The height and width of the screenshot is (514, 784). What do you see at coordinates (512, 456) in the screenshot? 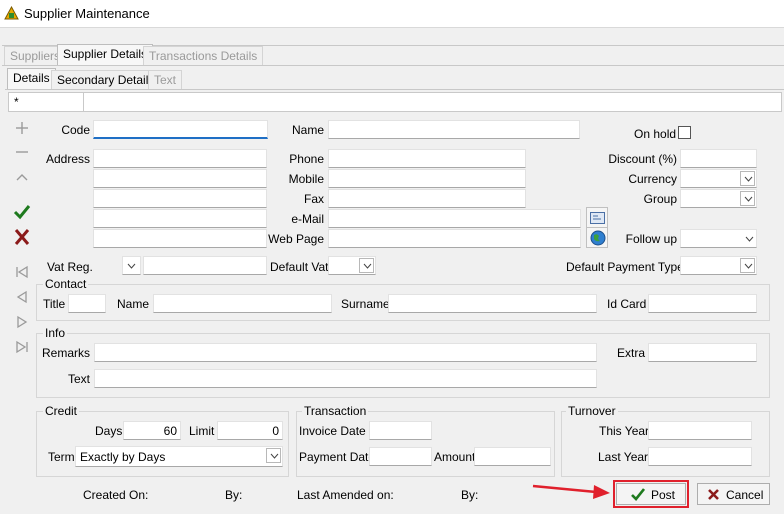
I see `amount-field` at bounding box center [512, 456].